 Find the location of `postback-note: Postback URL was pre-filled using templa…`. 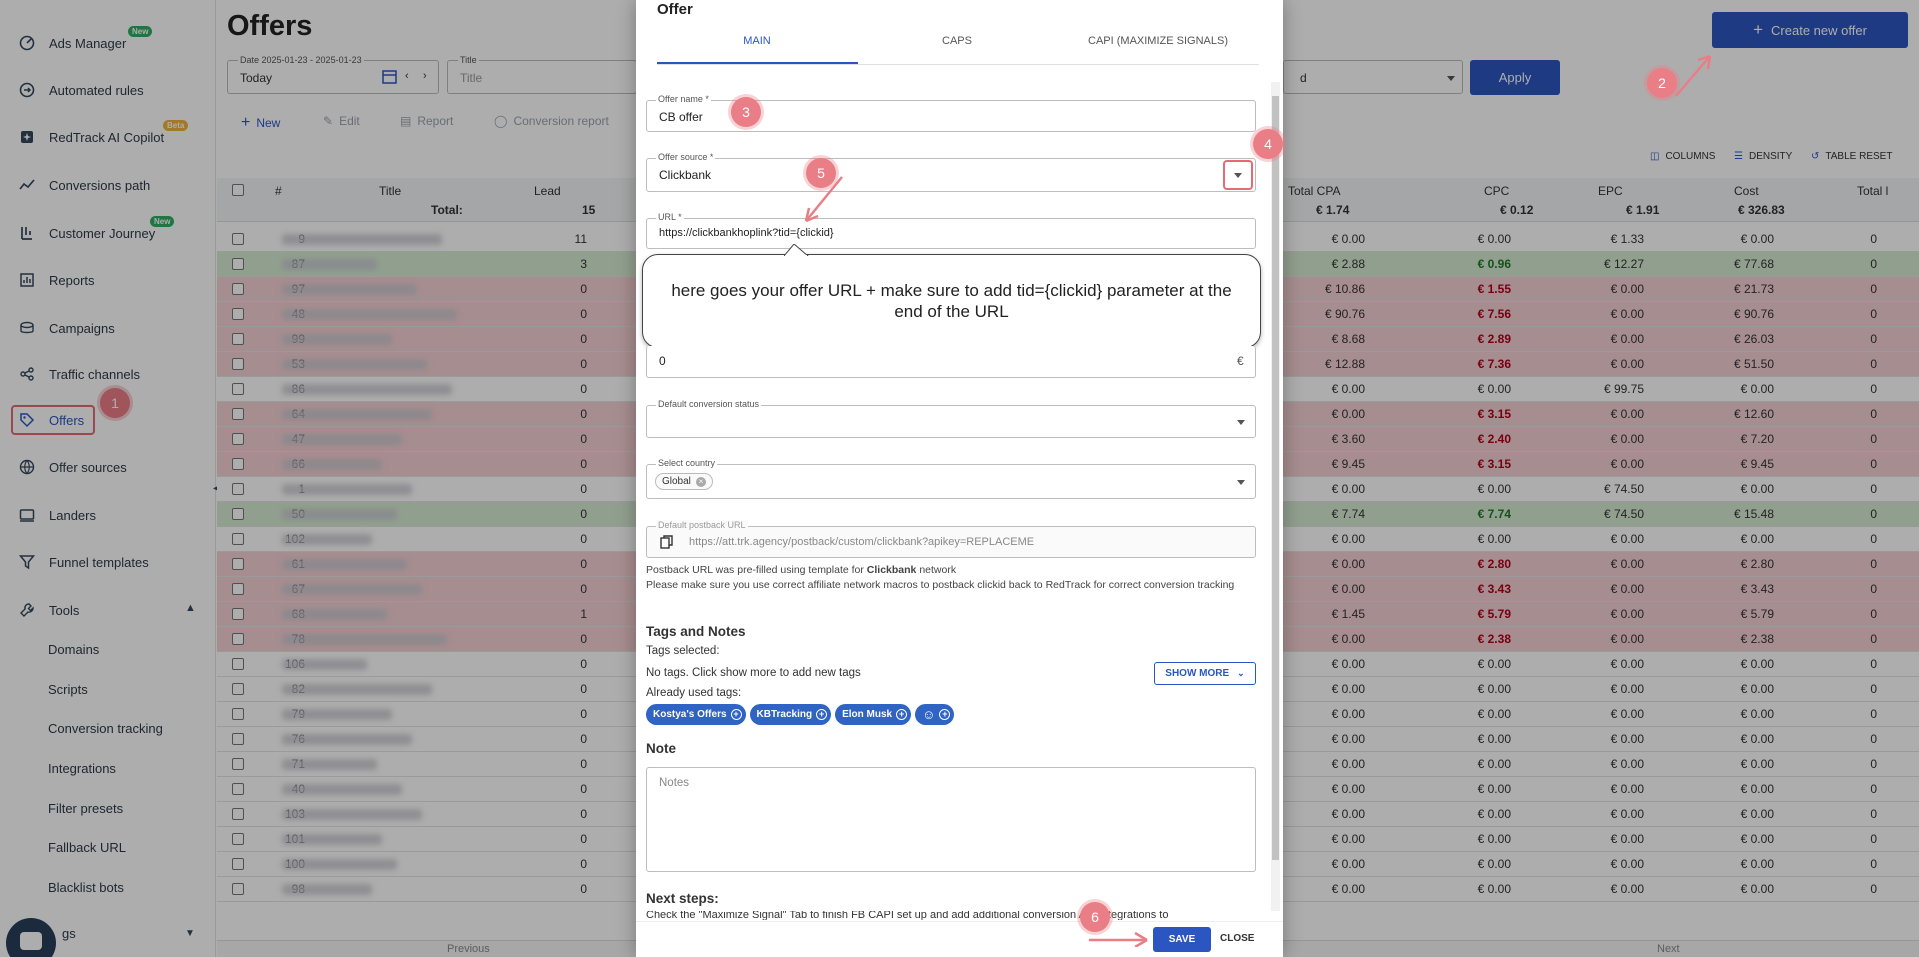

postback-note: Postback URL was pre-filled using templa… is located at coordinates (948, 578).